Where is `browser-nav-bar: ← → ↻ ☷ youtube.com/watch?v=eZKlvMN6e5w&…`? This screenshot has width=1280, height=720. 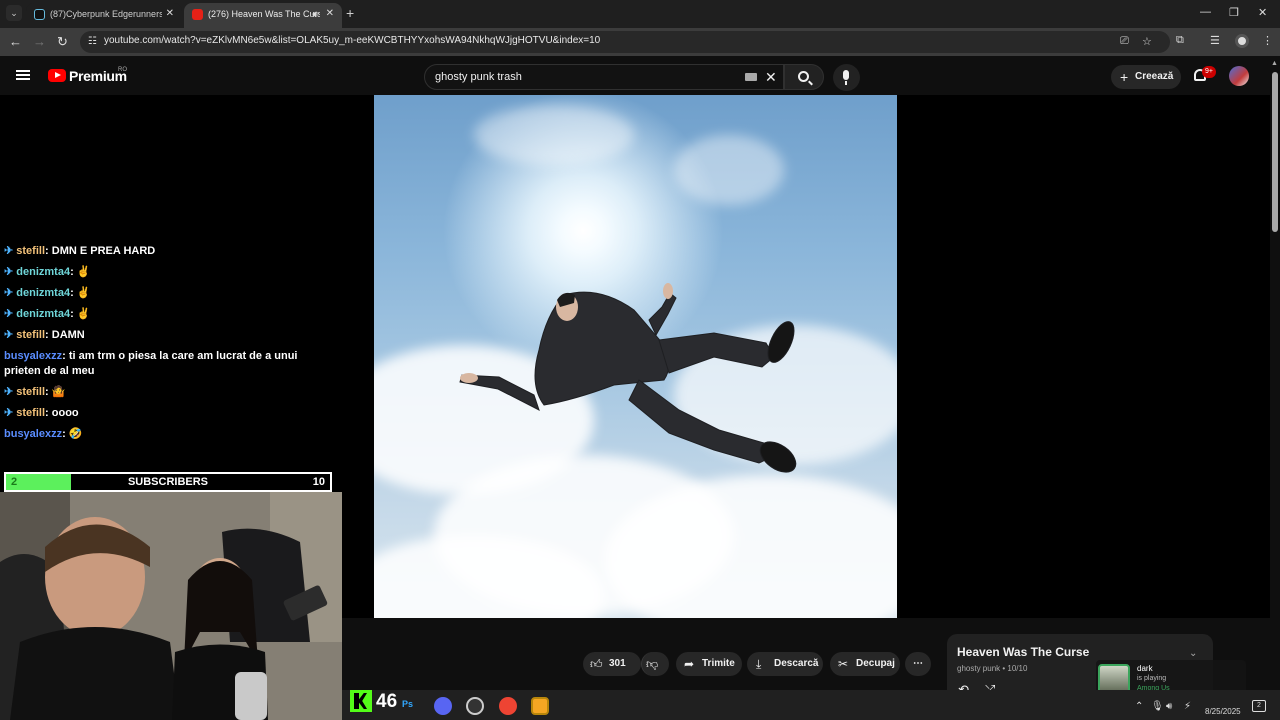 browser-nav-bar: ← → ↻ ☷ youtube.com/watch?v=eZKlvMN6e5w&… is located at coordinates (640, 42).